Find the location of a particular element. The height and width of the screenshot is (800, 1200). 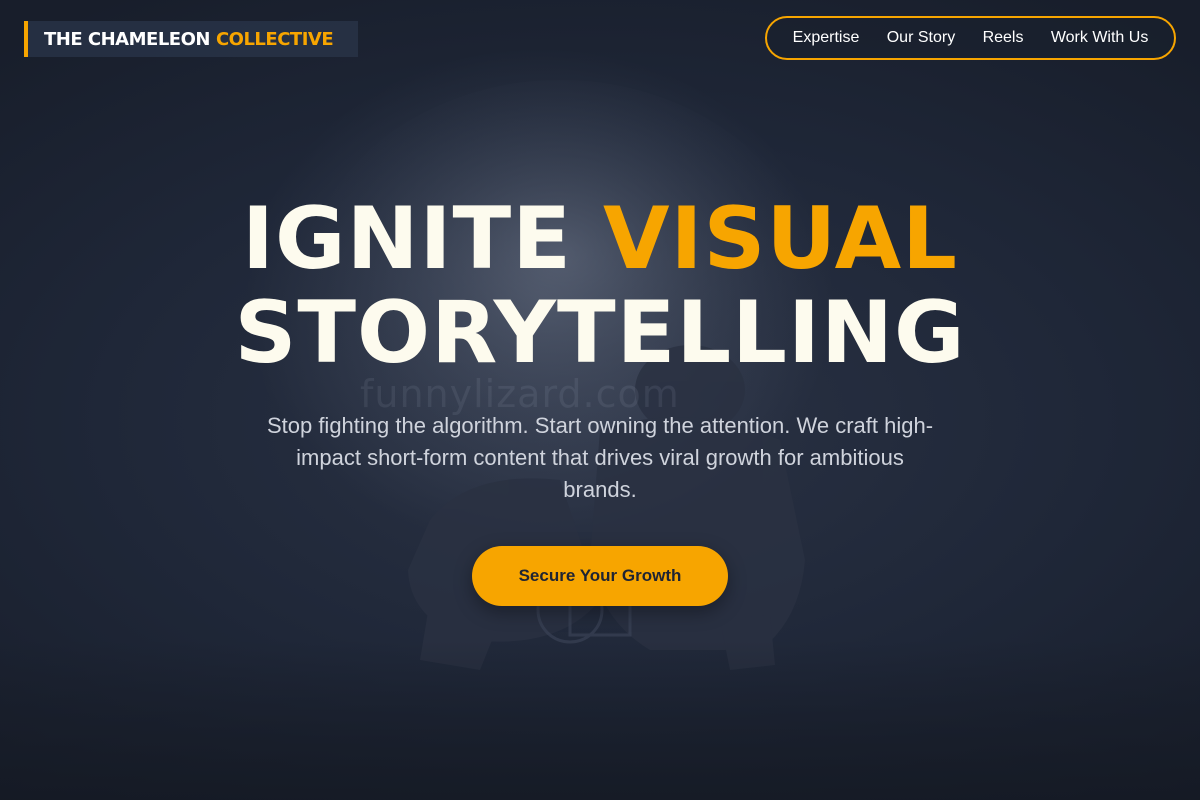

brand-name-primary: THE CHAMELEON is located at coordinates (127, 39).